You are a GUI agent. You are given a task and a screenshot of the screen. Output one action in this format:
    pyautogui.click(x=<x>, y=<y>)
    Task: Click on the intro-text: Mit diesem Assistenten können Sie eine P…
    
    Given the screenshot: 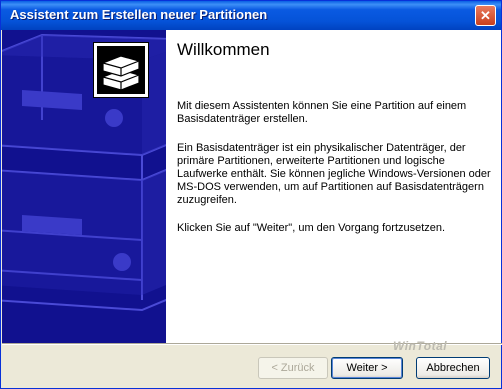 What is the action you would take?
    pyautogui.click(x=322, y=112)
    